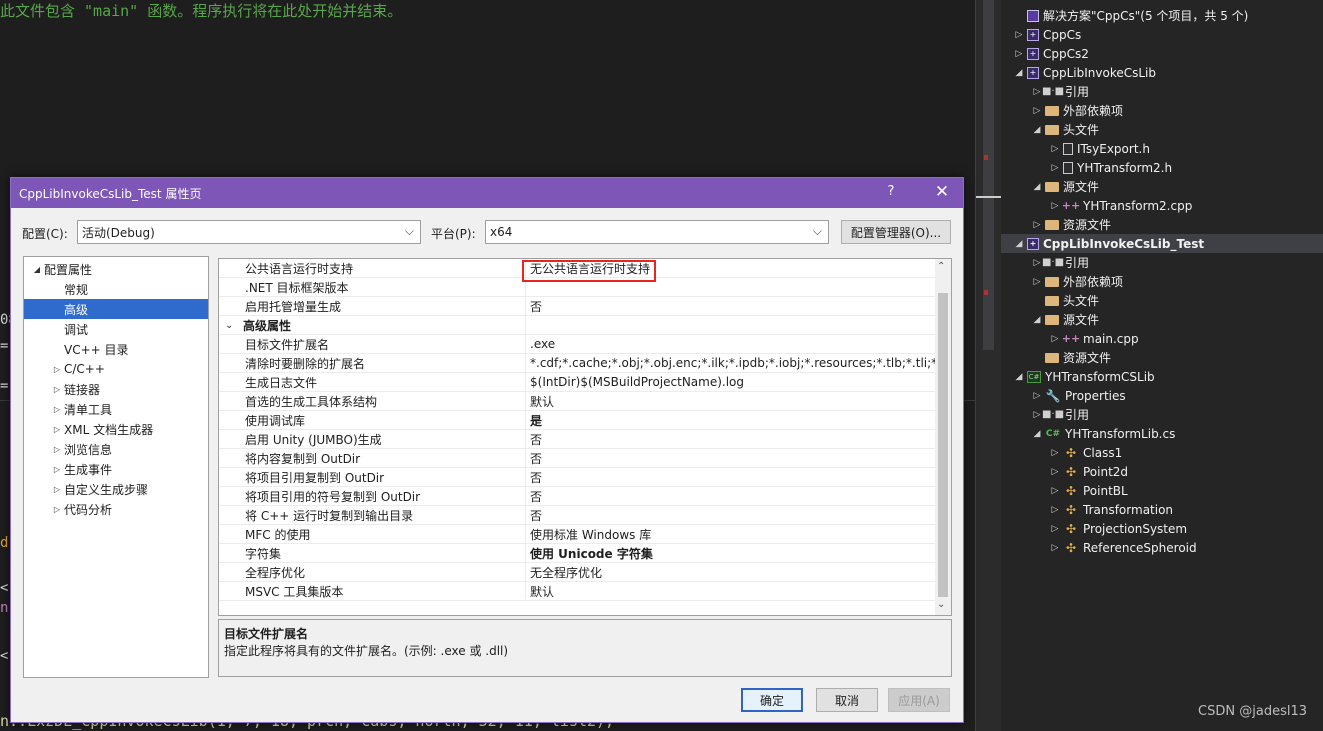 This screenshot has width=1323, height=731. Describe the element at coordinates (1162, 319) in the screenshot. I see `solution-tree-item: ◢ 源文件` at that location.